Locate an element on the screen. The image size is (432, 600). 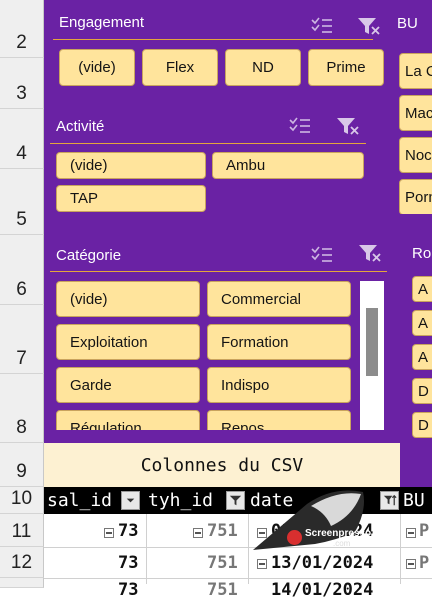
csv-columns-banner: Colonnes du CSV is located at coordinates (222, 465).